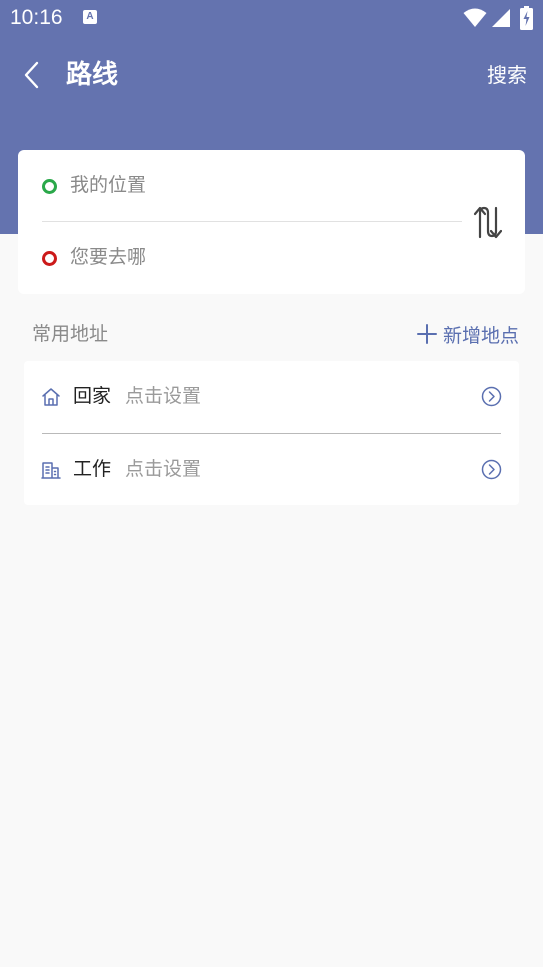 The image size is (543, 967). Describe the element at coordinates (90, 17) in the screenshot. I see `a-icon: A` at that location.